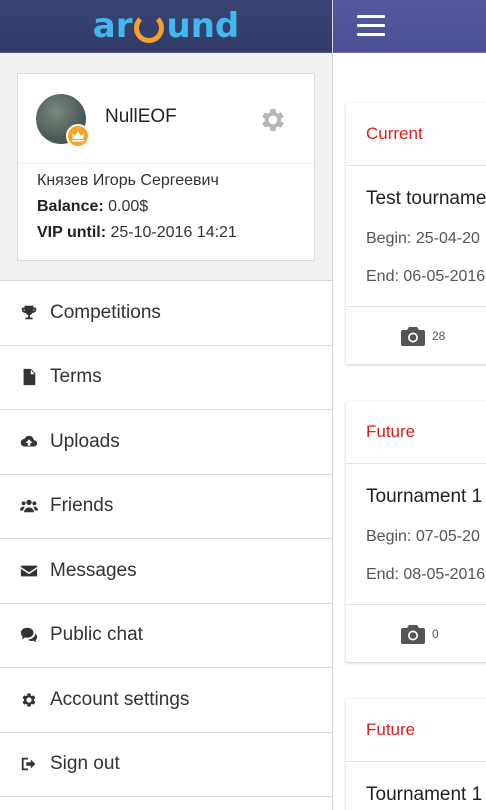 This screenshot has width=486, height=810. Describe the element at coordinates (141, 116) in the screenshot. I see `username: NullEOF` at that location.